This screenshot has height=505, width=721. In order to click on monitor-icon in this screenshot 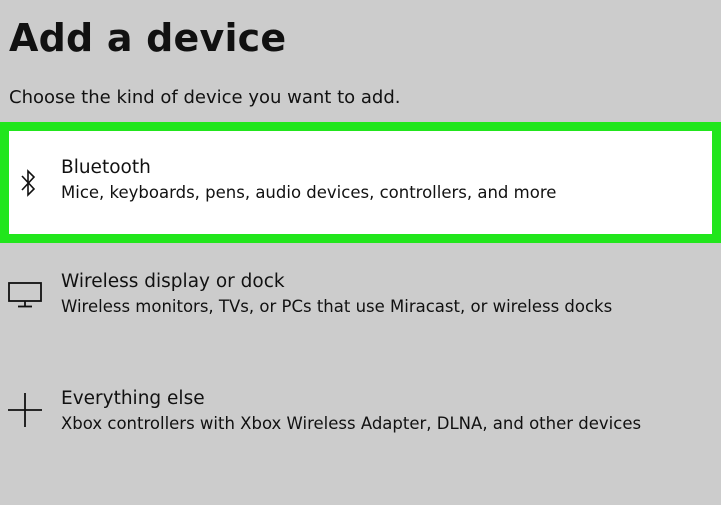, I will do `click(25, 295)`.